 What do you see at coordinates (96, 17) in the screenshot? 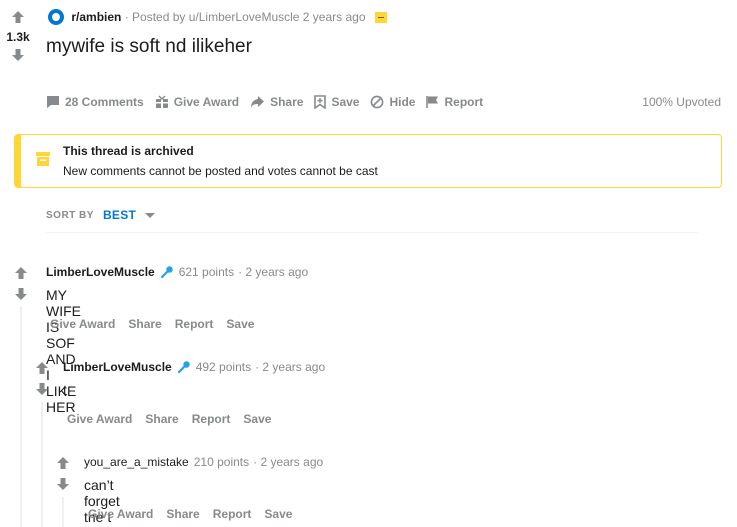
I see `subreddit-link: r/ambien` at bounding box center [96, 17].